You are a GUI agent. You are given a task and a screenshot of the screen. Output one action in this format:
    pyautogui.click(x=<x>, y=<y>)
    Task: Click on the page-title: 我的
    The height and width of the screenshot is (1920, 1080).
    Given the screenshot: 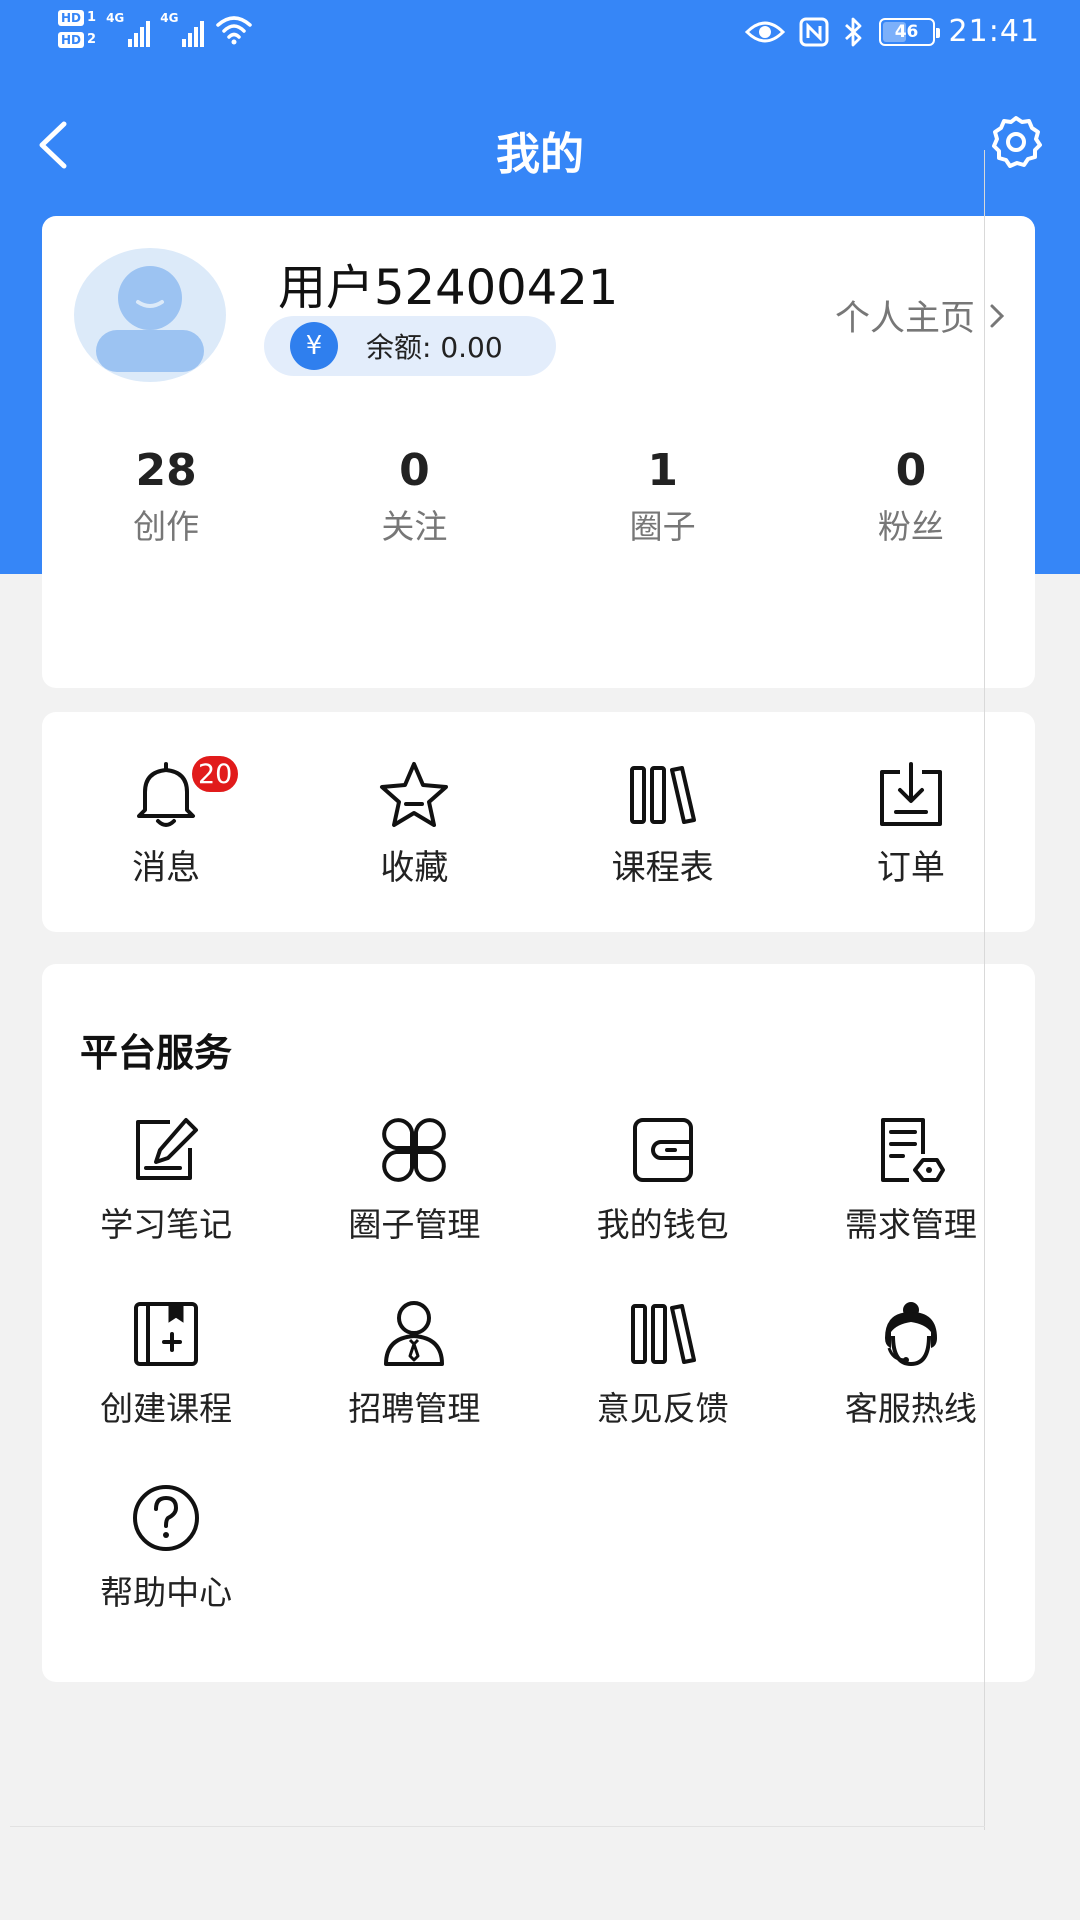 What is the action you would take?
    pyautogui.click(x=540, y=154)
    